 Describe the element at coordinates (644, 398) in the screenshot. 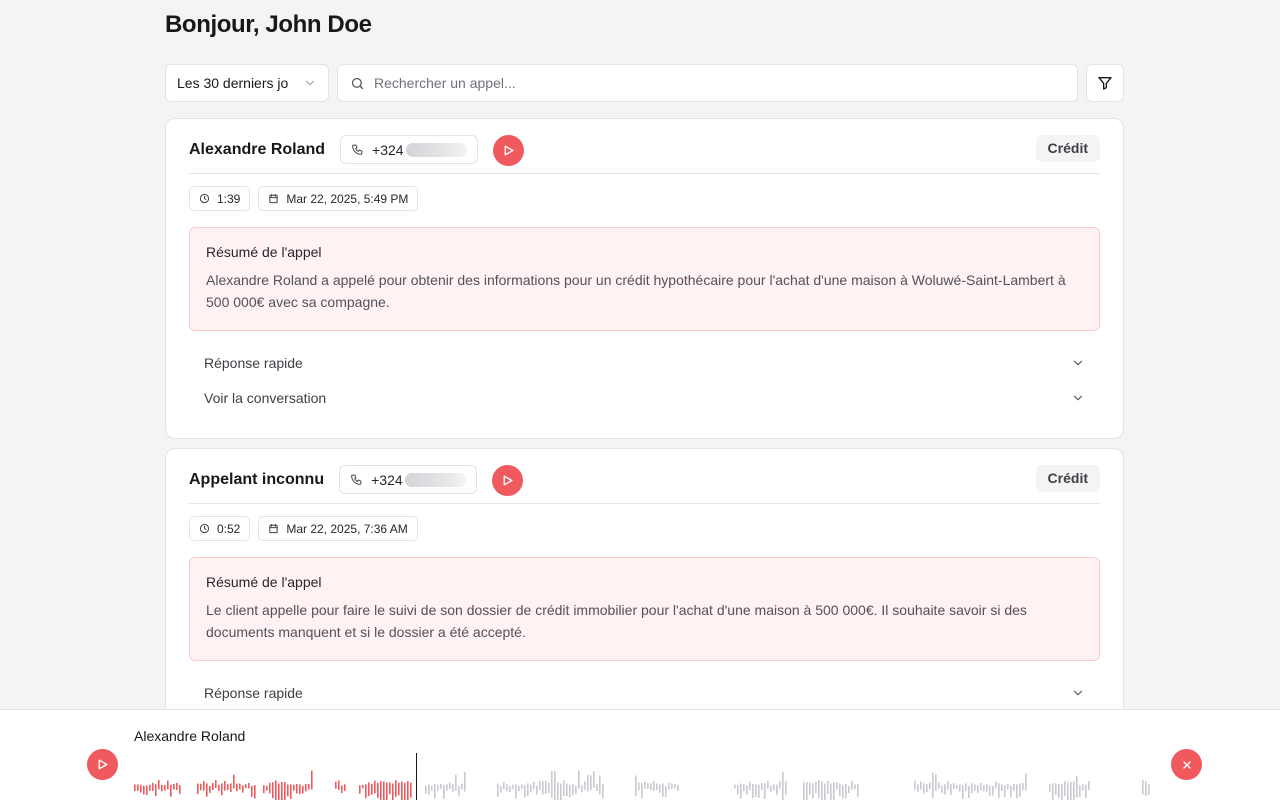

I see `view-conversation-toggle: Voir la conversation` at that location.